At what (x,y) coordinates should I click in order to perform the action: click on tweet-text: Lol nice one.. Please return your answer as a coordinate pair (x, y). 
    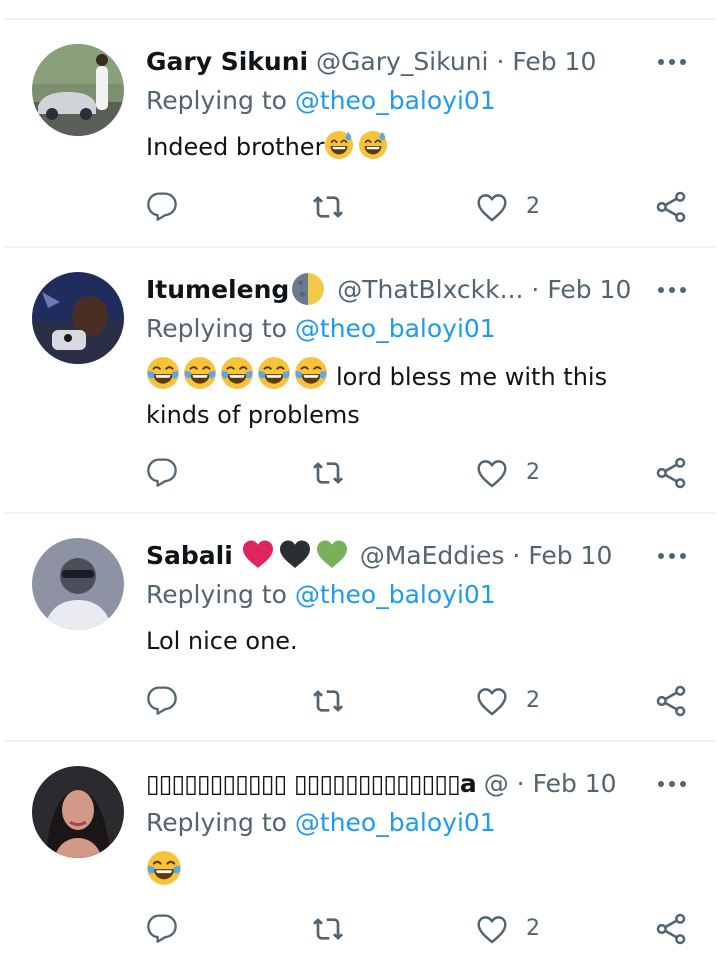
    Looking at the image, I should click on (406, 641).